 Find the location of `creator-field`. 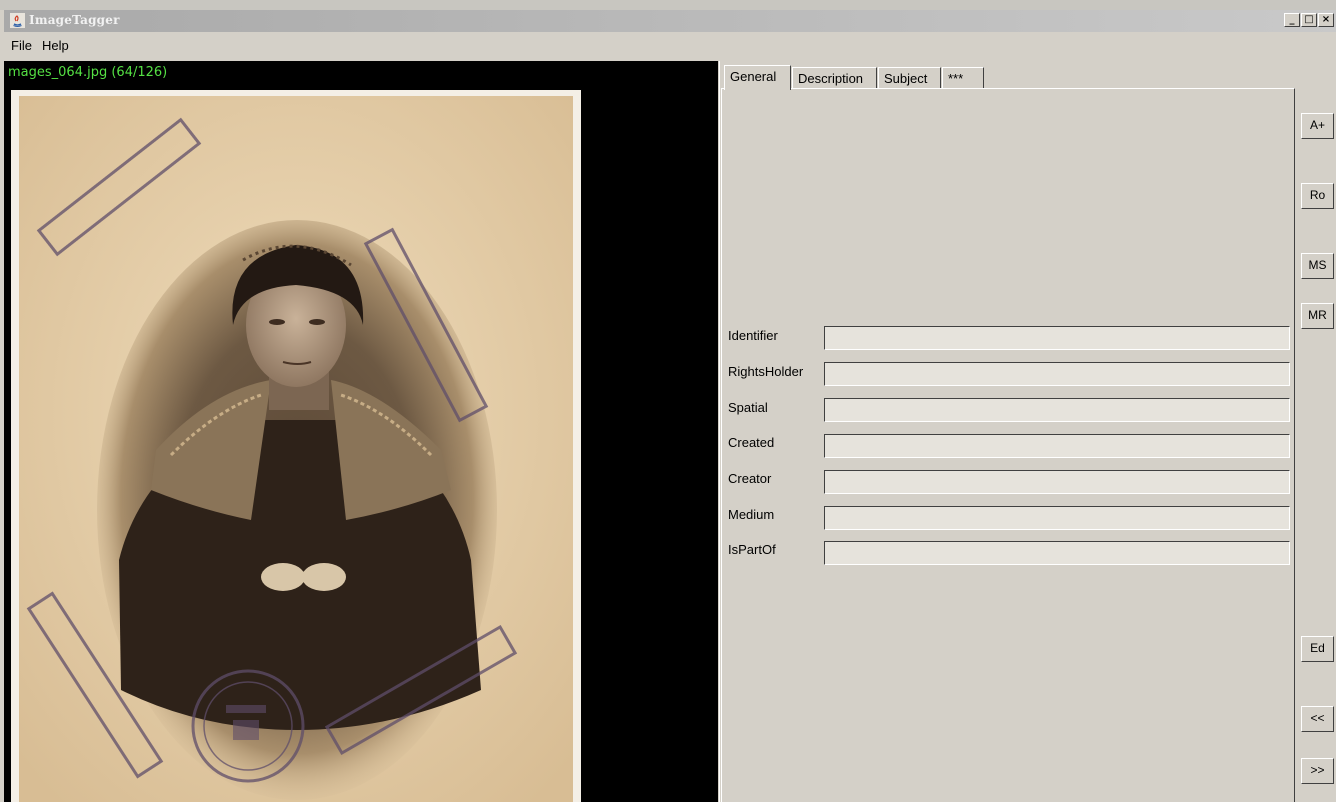

creator-field is located at coordinates (1057, 482).